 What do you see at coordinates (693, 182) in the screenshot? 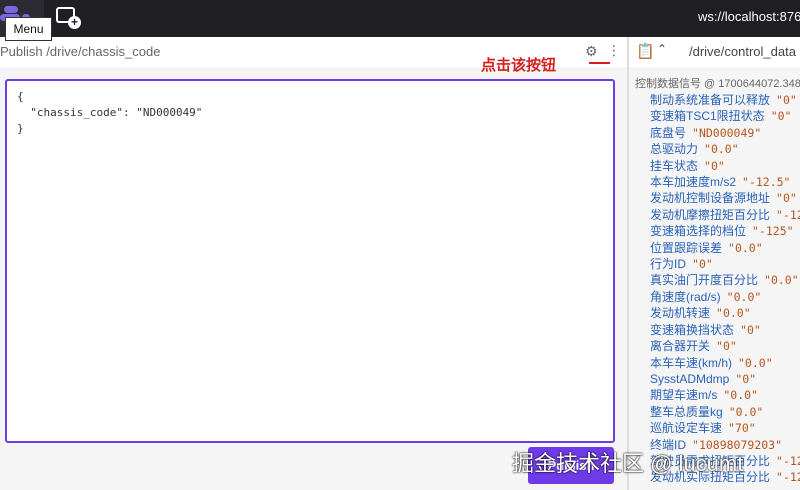
I see `field-key: 本车加速度m/s2` at bounding box center [693, 182].